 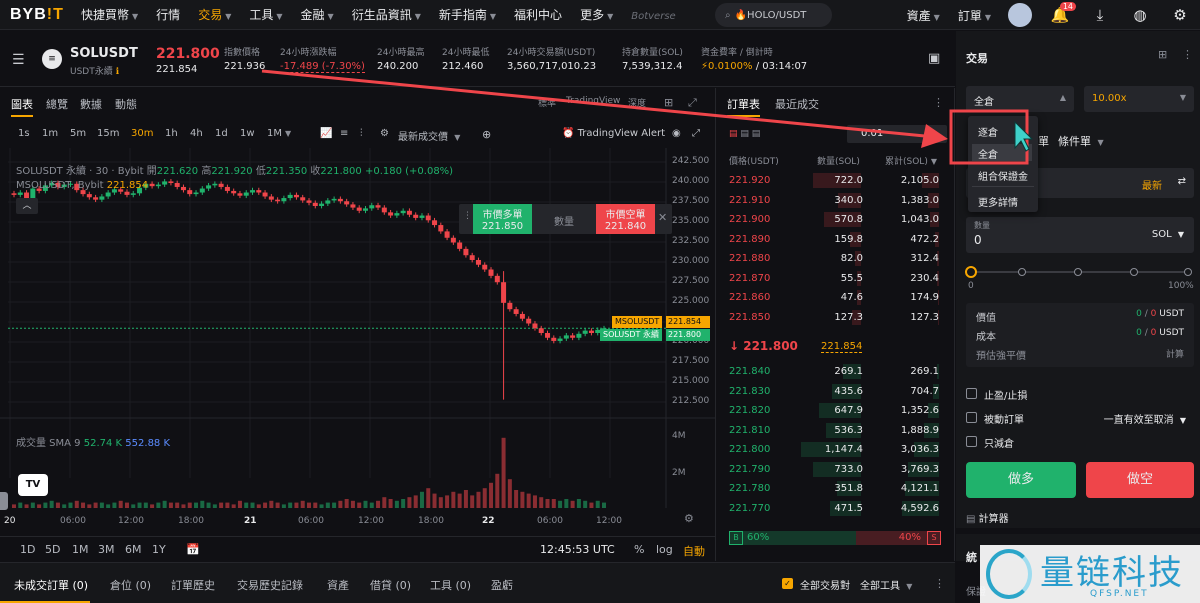 I want to click on watermark-text: 量链科技, so click(x=1112, y=573).